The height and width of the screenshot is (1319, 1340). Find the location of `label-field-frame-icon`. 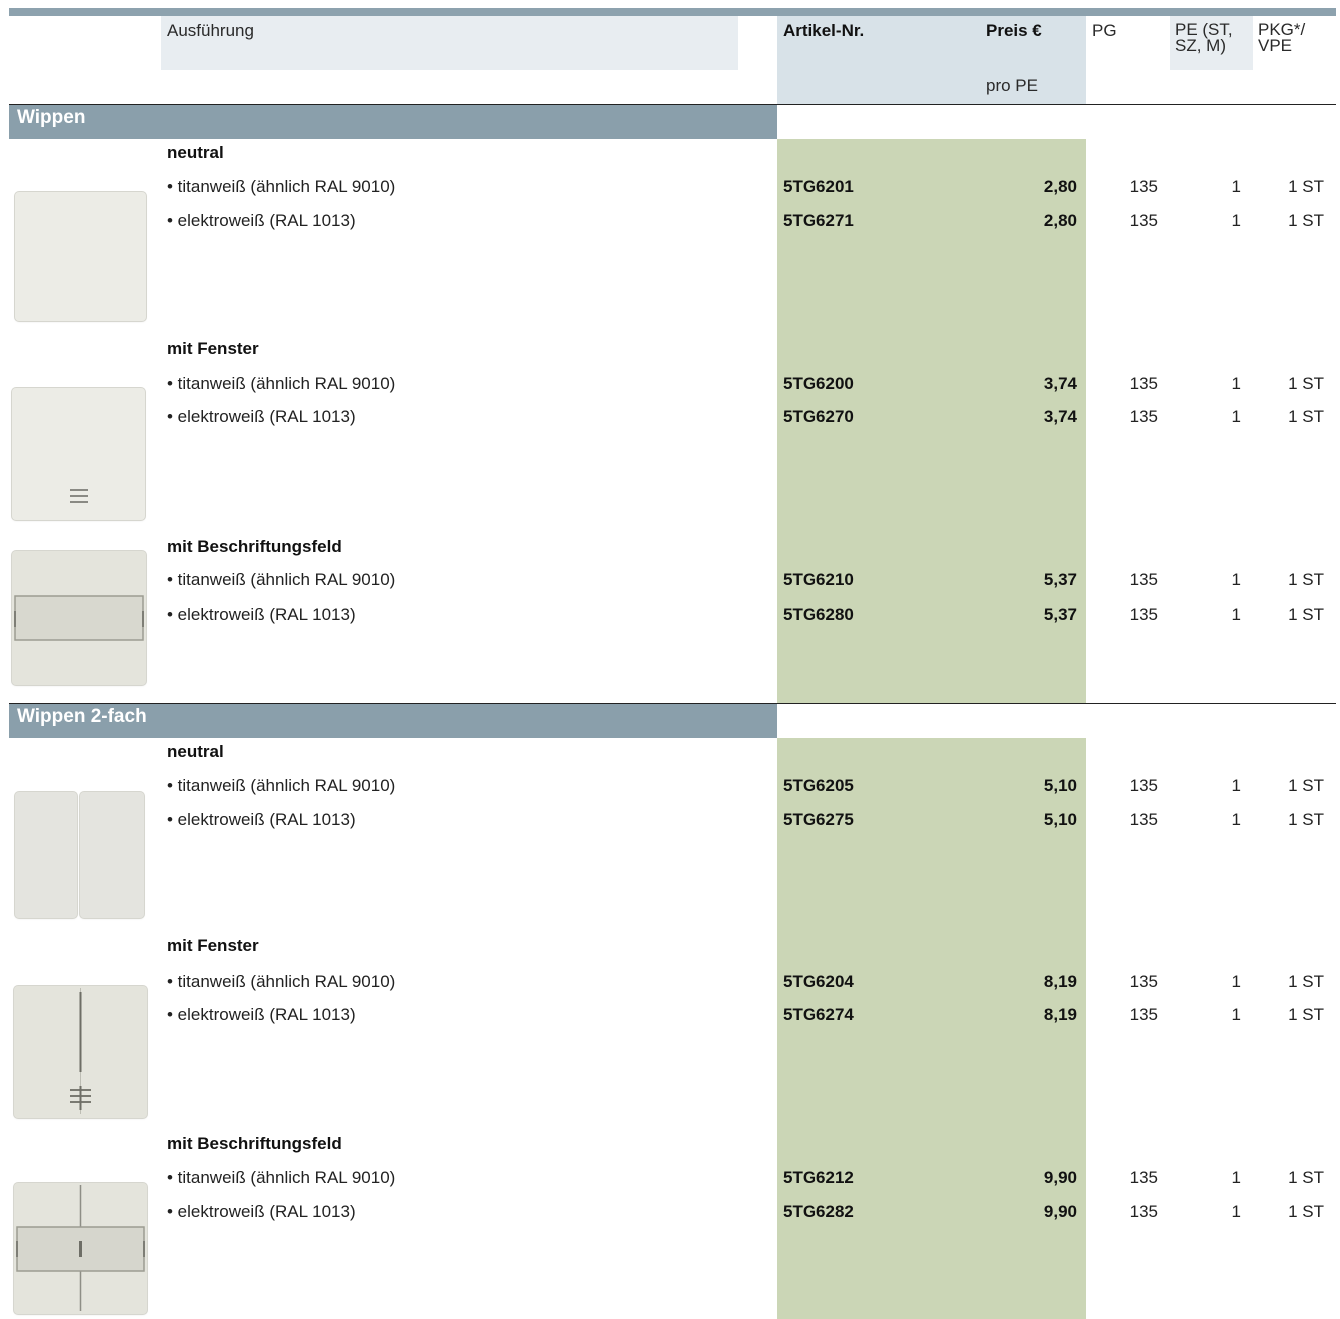

label-field-frame-icon is located at coordinates (79, 618).